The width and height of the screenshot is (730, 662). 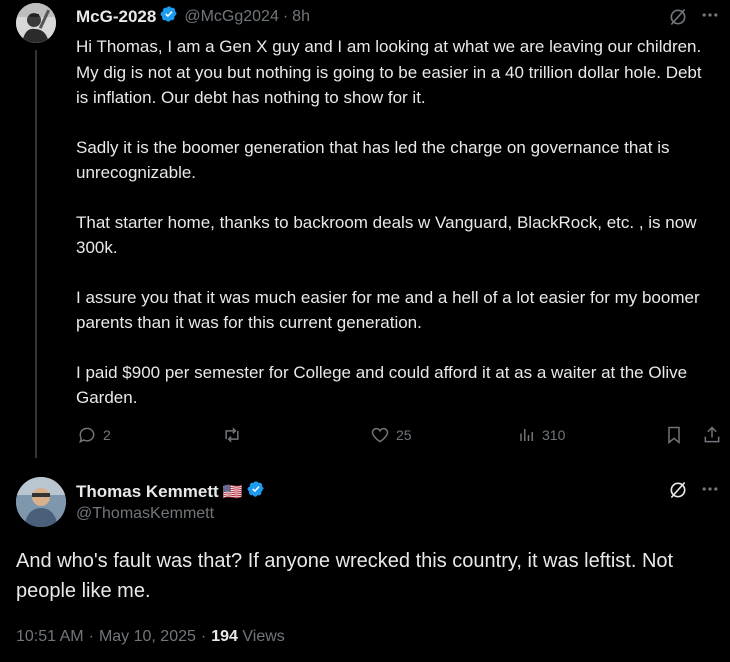 I want to click on avatar-thomas, so click(x=41, y=502).